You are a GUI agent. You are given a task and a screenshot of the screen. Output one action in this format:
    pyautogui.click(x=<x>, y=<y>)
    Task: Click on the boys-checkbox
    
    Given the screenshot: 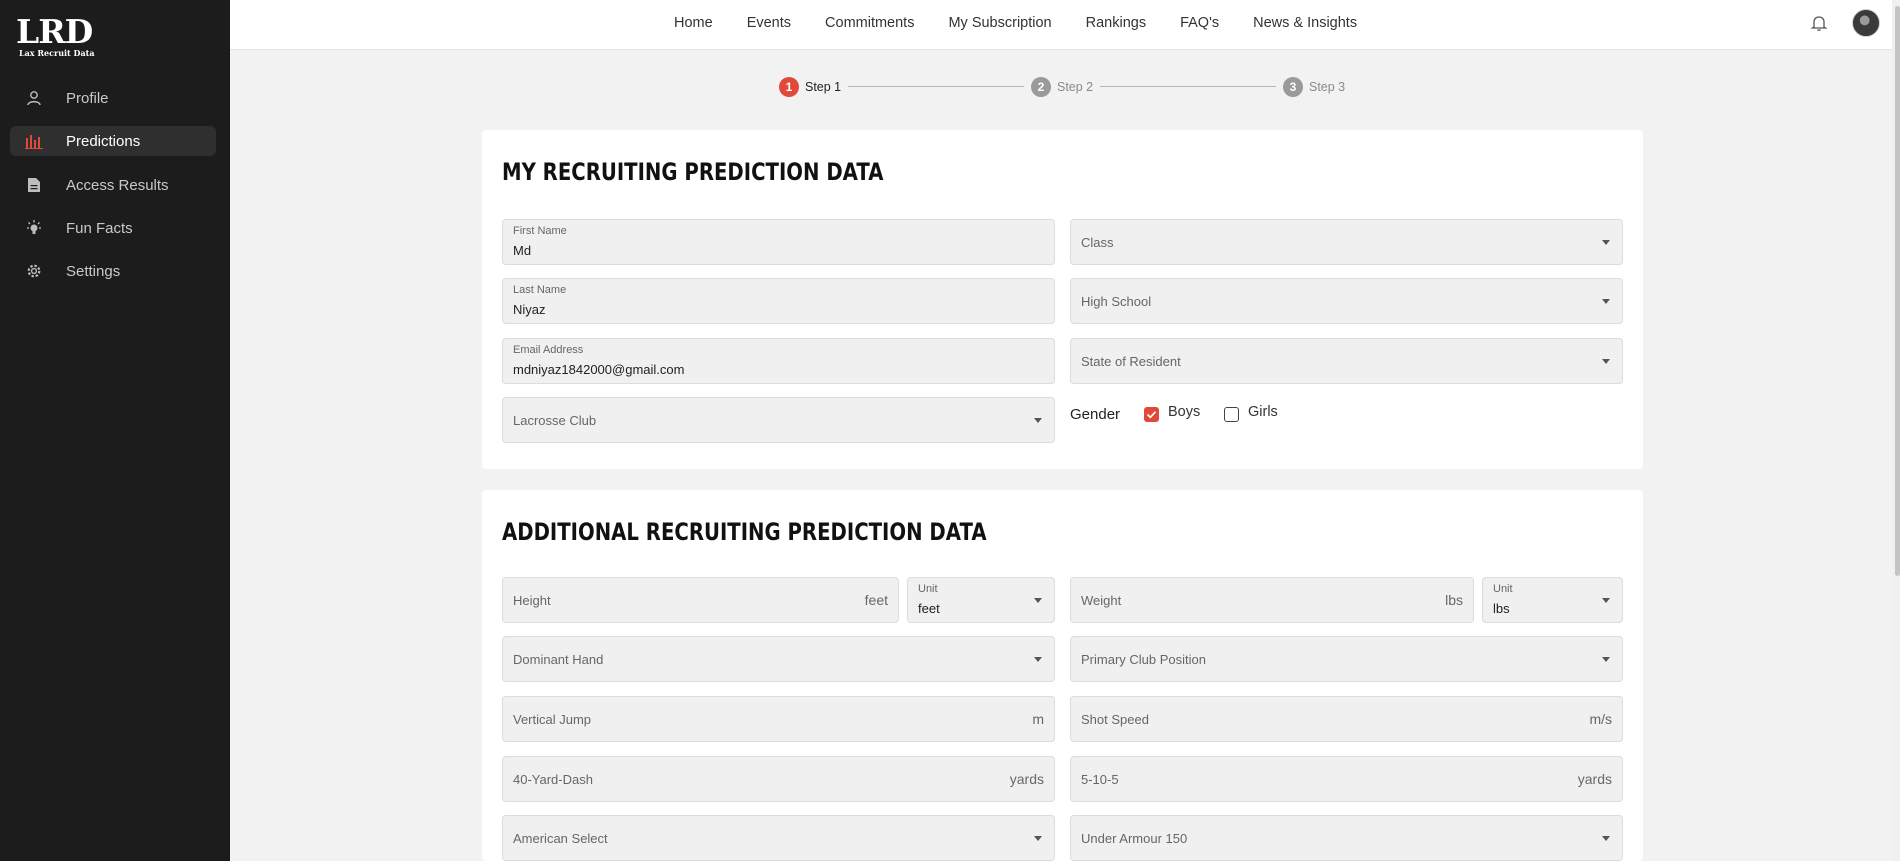 What is the action you would take?
    pyautogui.click(x=1151, y=414)
    